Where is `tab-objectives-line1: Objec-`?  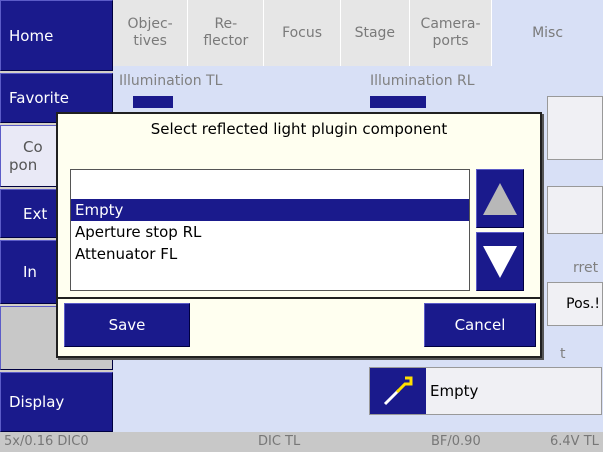
tab-objectives-line1: Objec- is located at coordinates (150, 24).